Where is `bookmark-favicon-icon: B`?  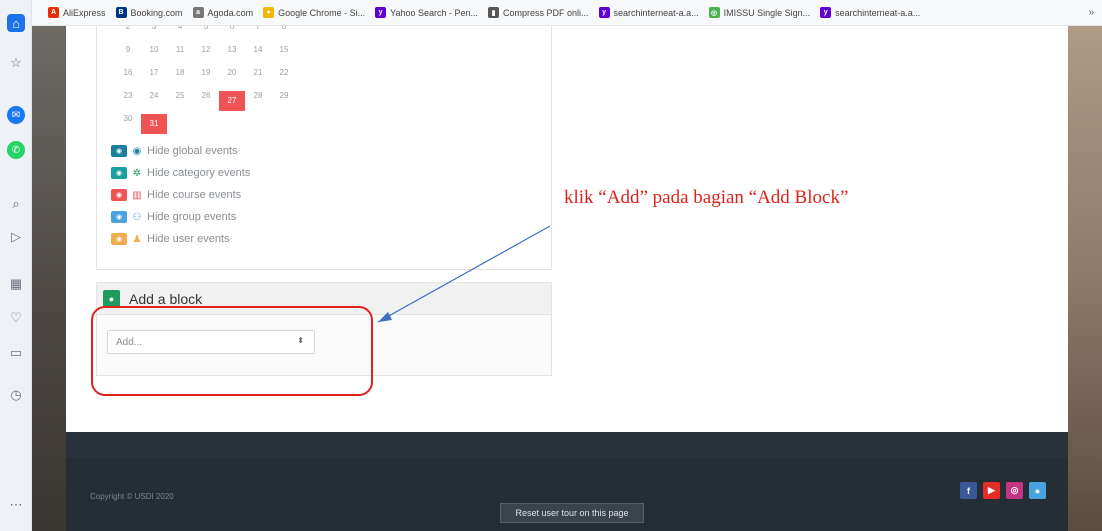
bookmark-favicon-icon: B is located at coordinates (121, 12).